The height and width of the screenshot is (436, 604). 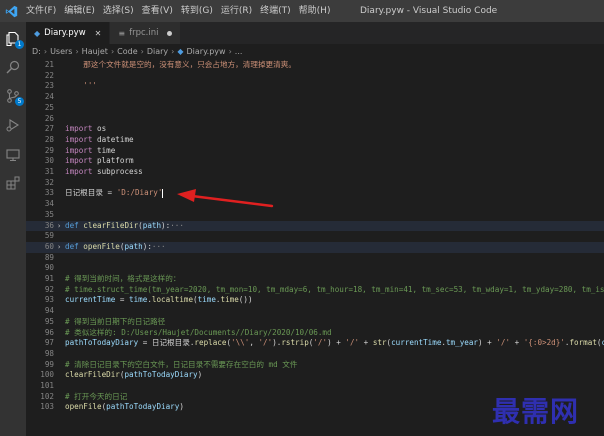 I want to click on code-line: 27 import os, so click(x=315, y=129).